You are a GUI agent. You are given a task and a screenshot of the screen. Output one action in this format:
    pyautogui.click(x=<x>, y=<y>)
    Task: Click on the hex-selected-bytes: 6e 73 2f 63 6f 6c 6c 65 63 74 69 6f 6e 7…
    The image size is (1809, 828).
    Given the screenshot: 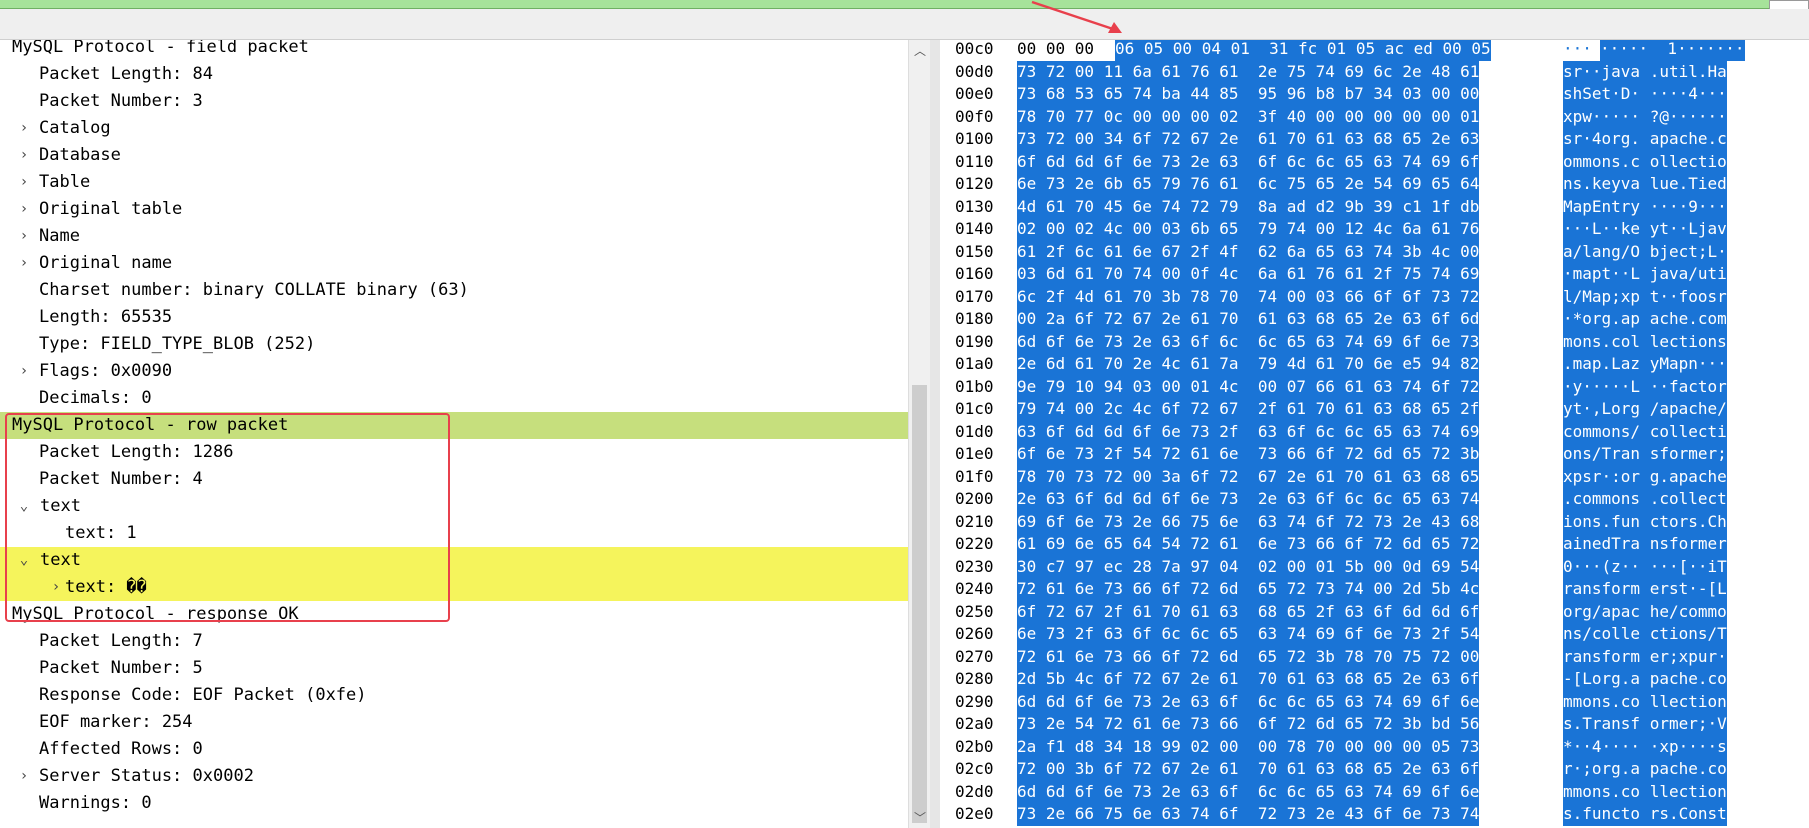 What is the action you would take?
    pyautogui.click(x=1248, y=634)
    